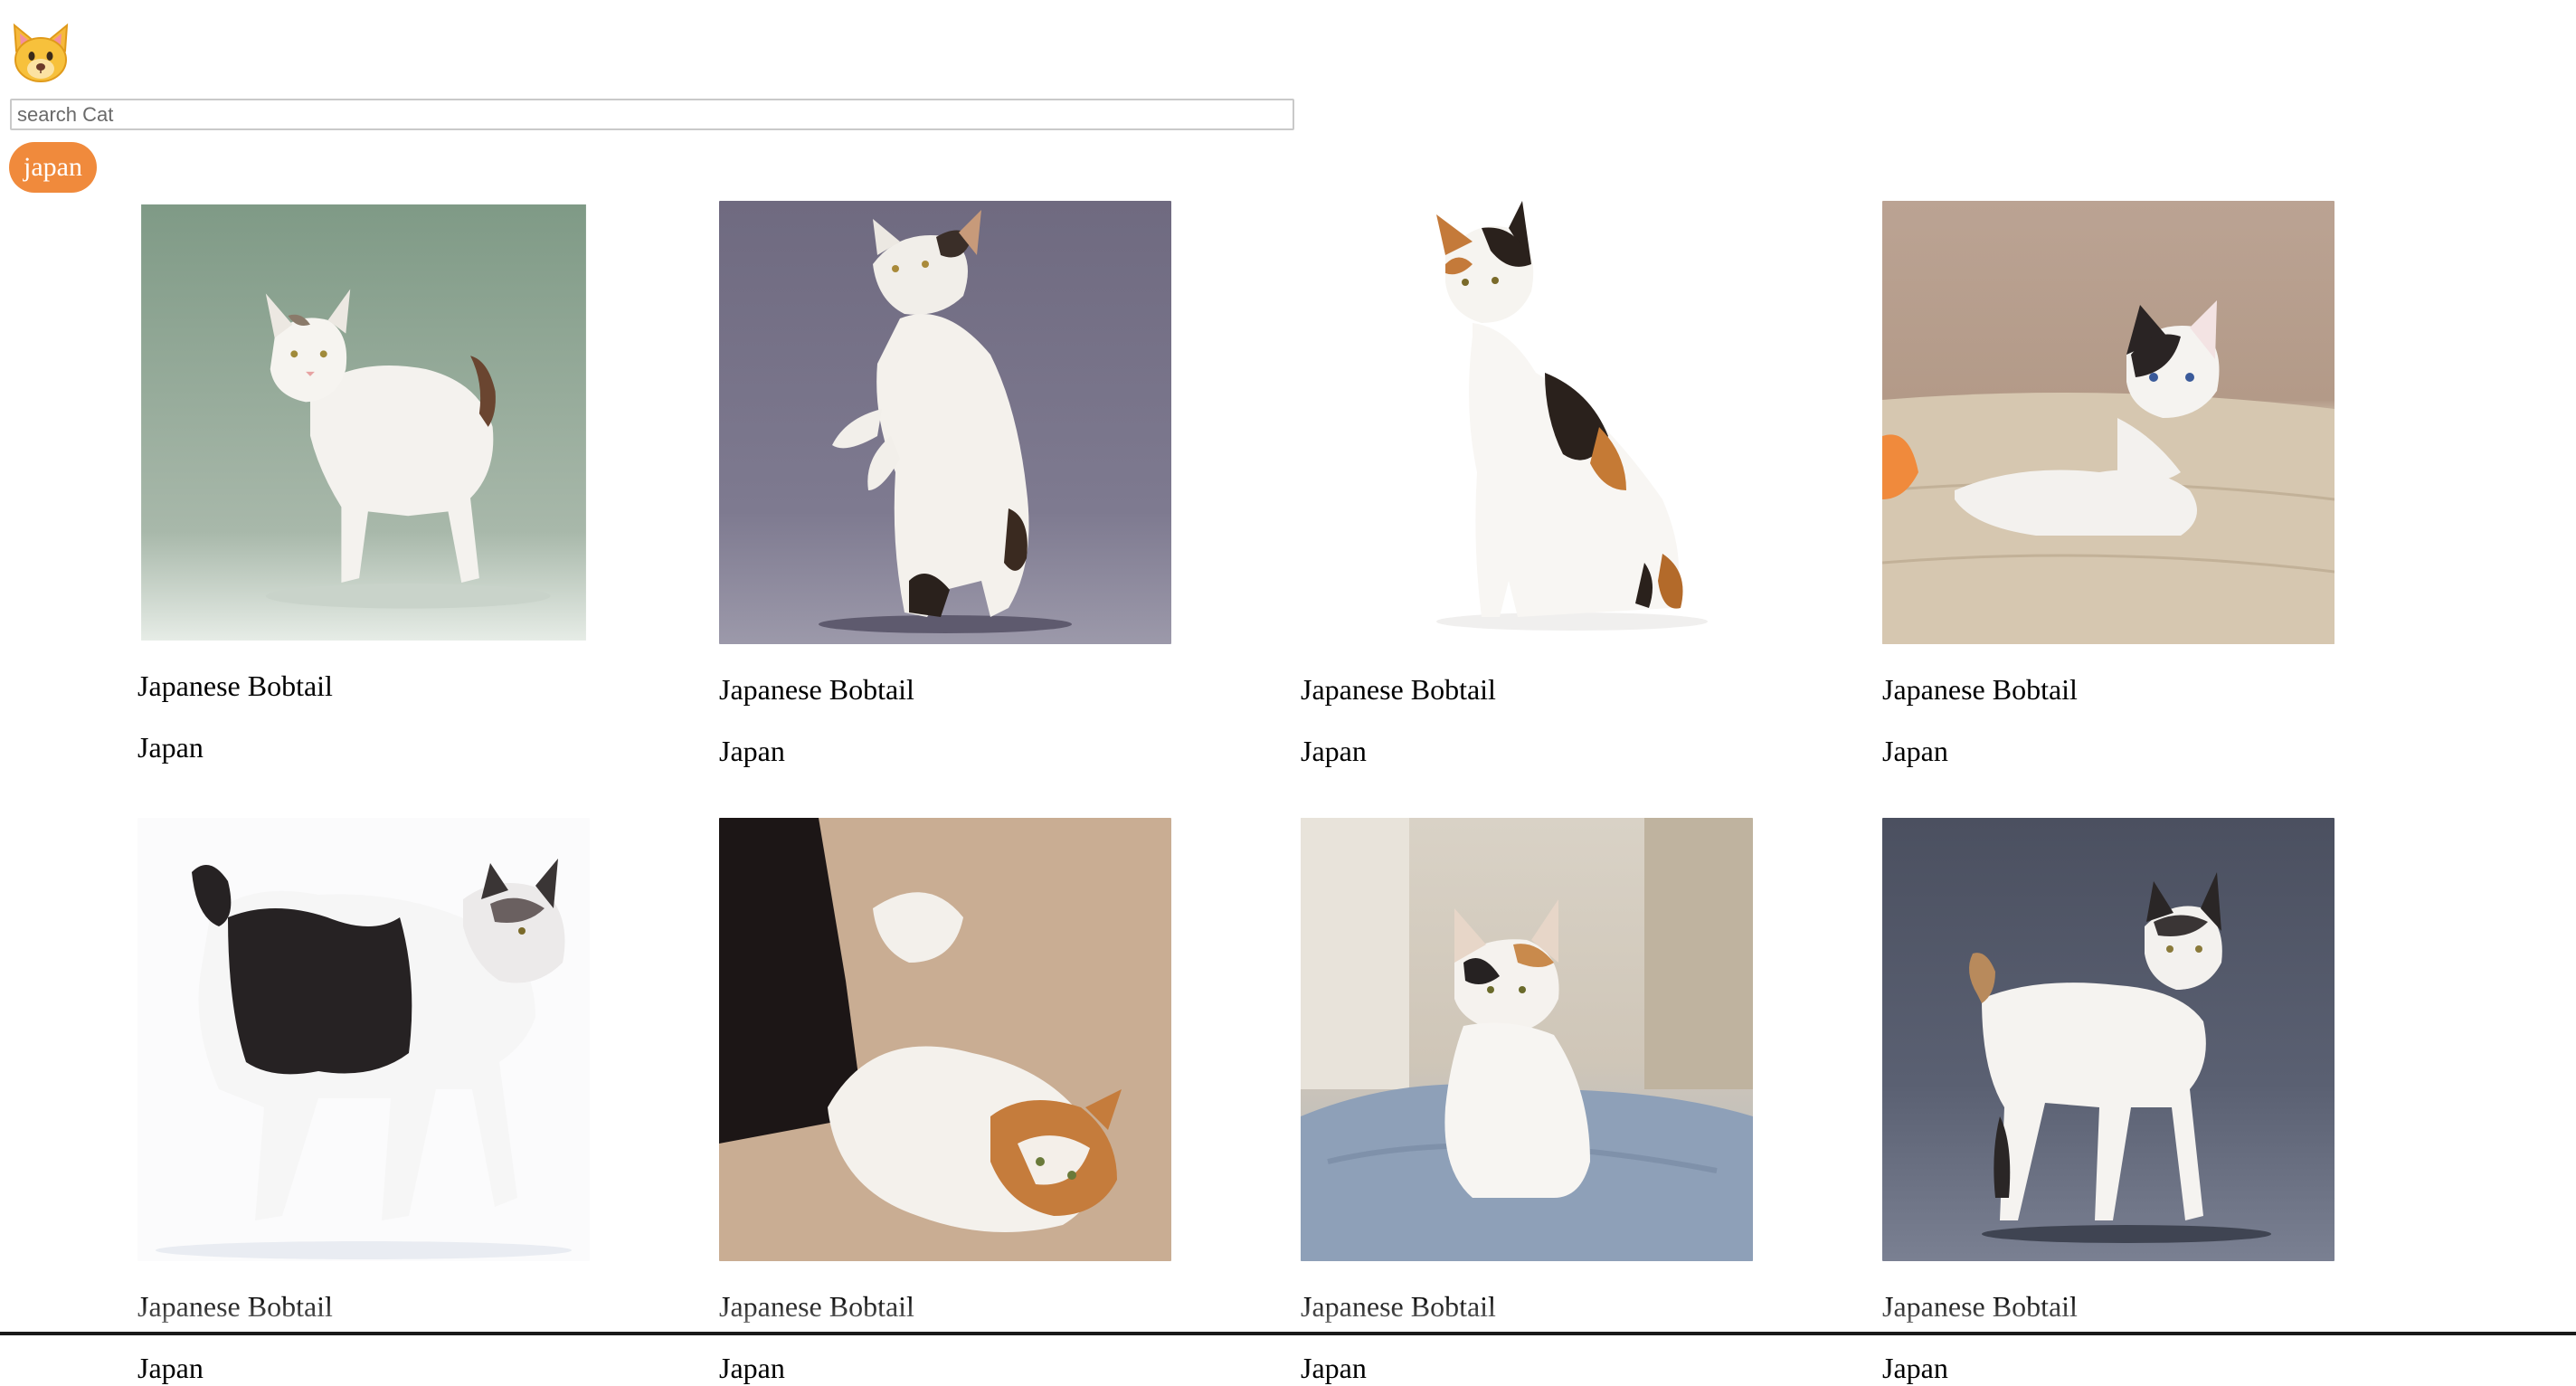 The image size is (2576, 1386). What do you see at coordinates (1288, 1333) in the screenshot?
I see `viewport-bottom-edge` at bounding box center [1288, 1333].